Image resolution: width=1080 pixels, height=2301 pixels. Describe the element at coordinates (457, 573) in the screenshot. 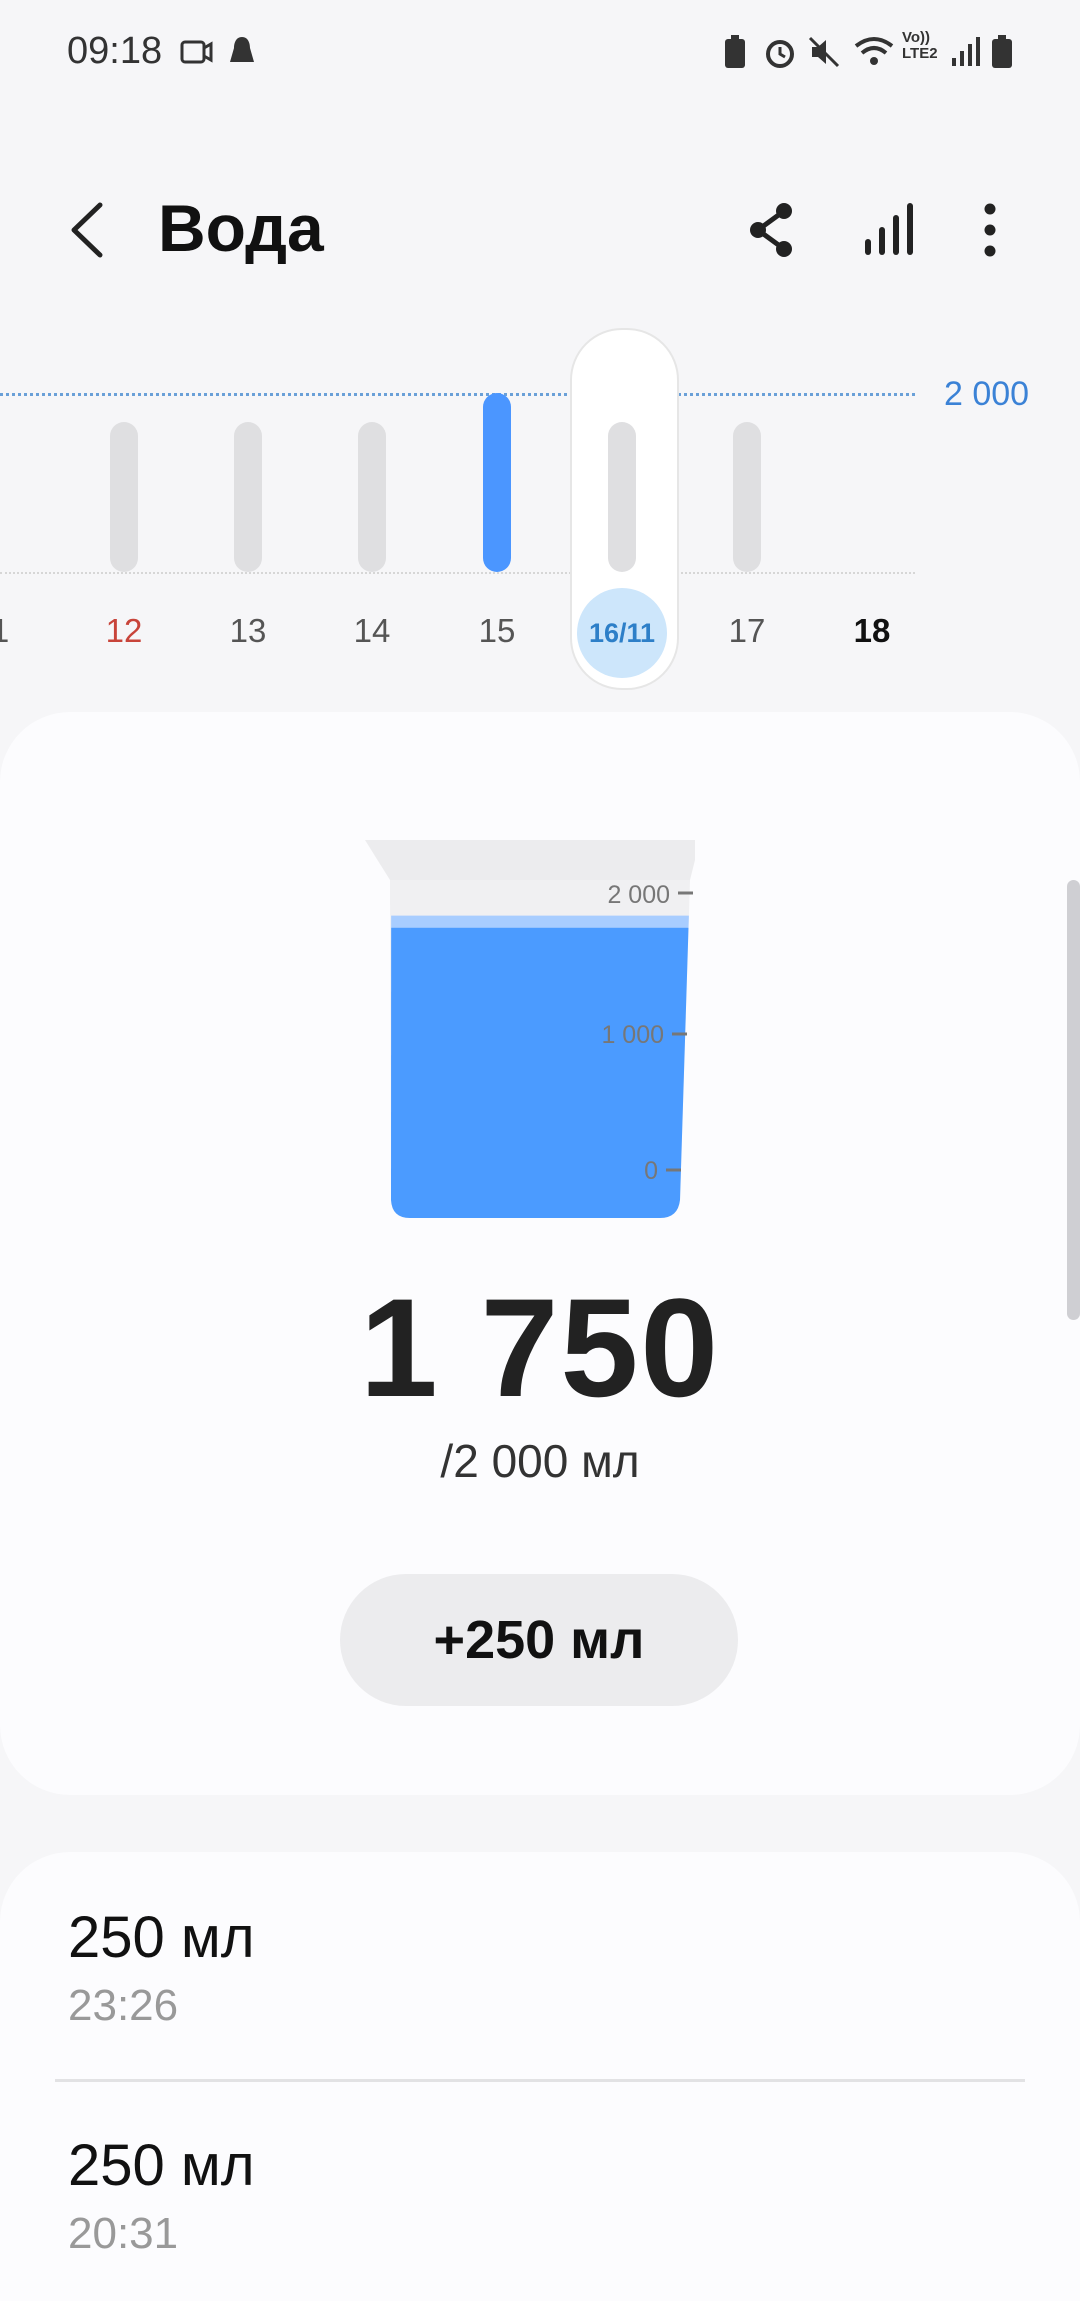

I see `baseline` at that location.